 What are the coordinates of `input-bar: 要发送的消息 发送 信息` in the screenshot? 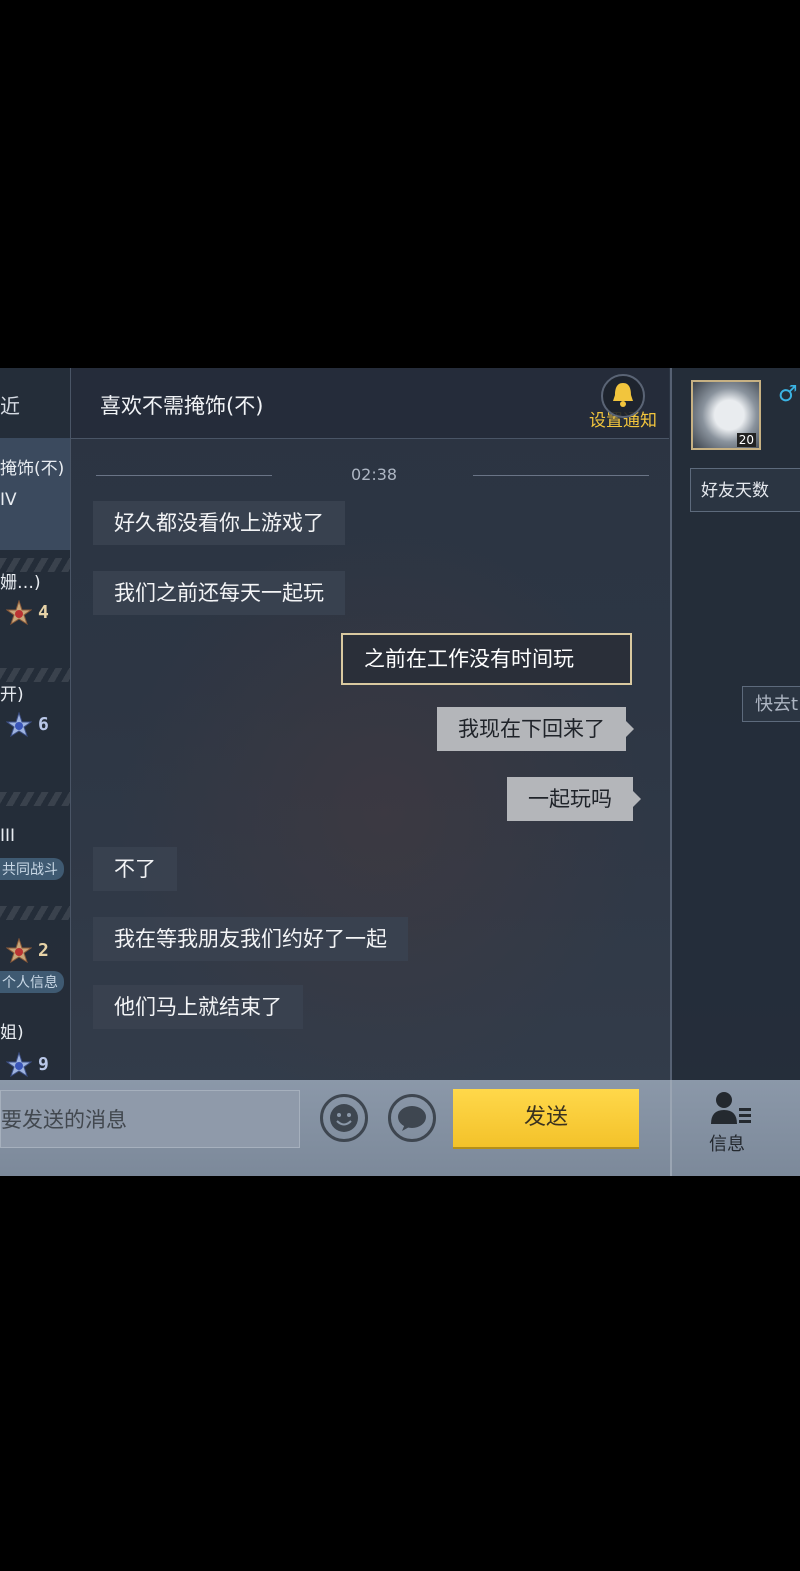 It's located at (400, 1128).